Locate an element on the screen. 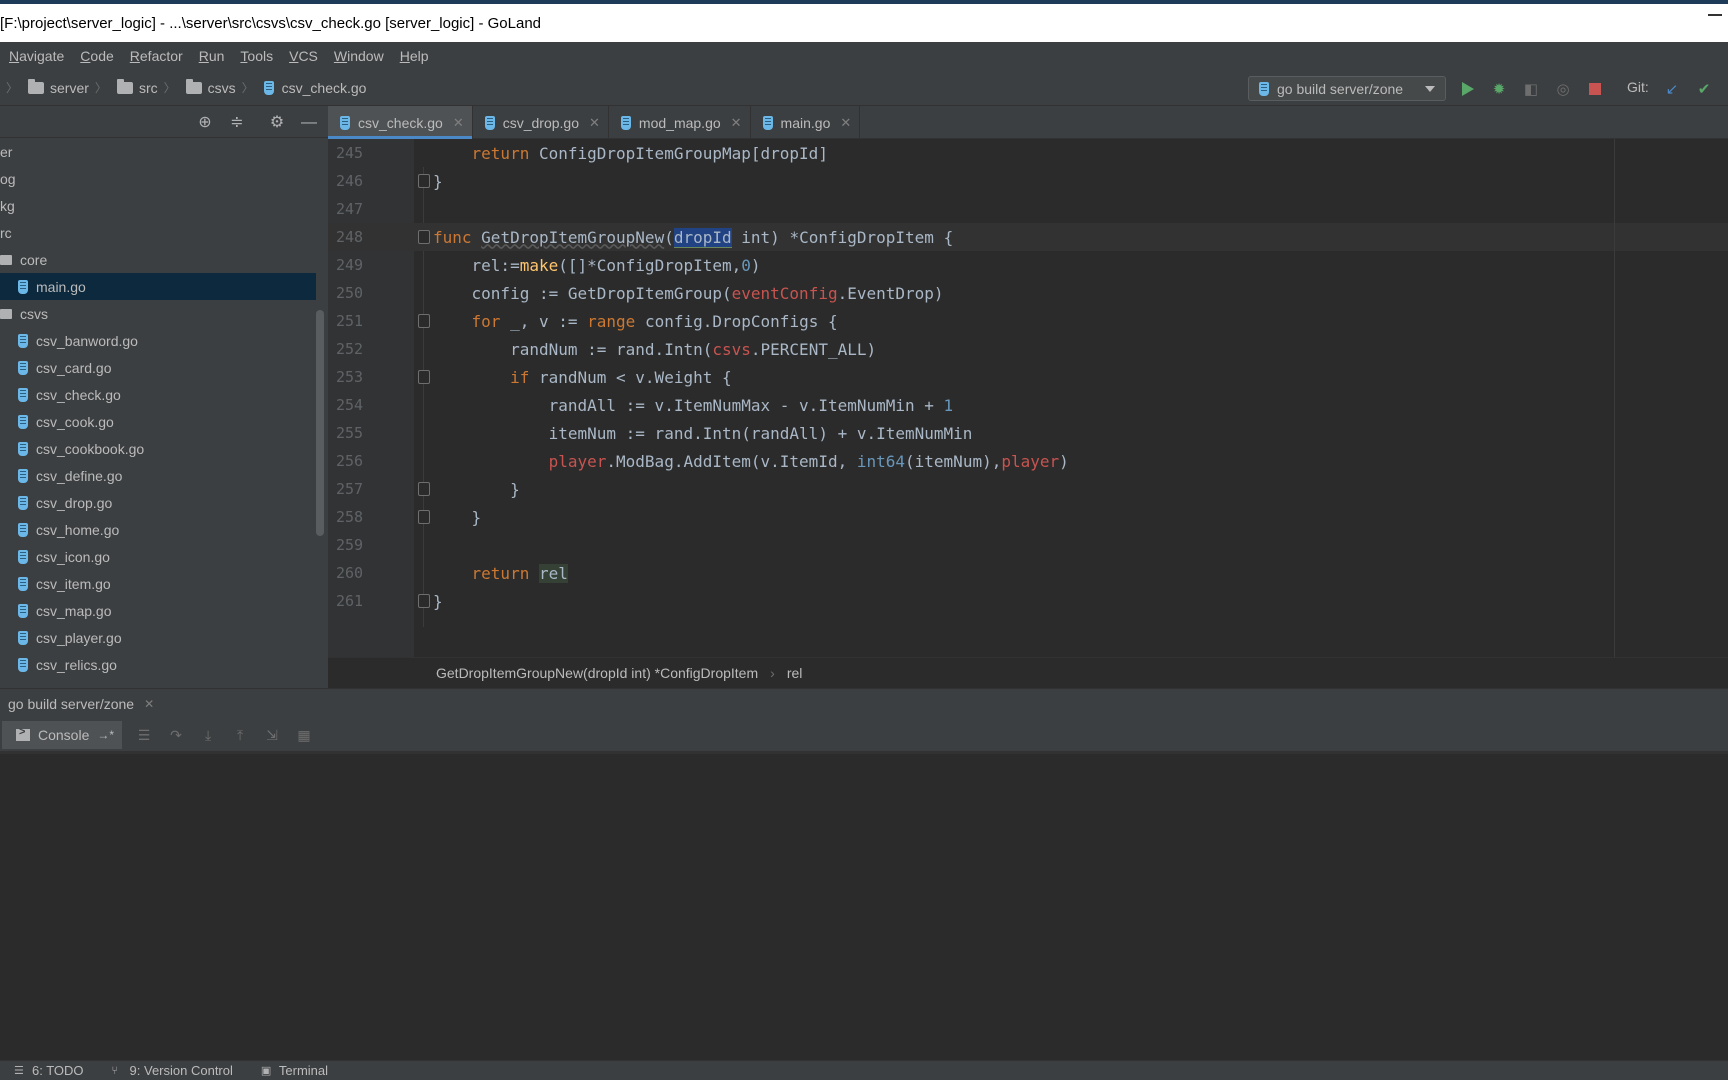 This screenshot has height=1080, width=1728. code-line: 246 } is located at coordinates (1028, 181).